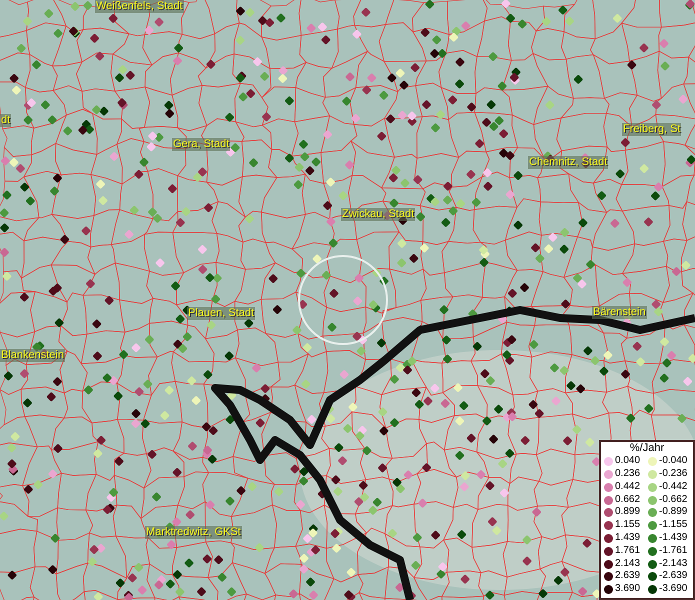 The width and height of the screenshot is (695, 600). What do you see at coordinates (628, 589) in the screenshot?
I see `legend-value: 3.690` at bounding box center [628, 589].